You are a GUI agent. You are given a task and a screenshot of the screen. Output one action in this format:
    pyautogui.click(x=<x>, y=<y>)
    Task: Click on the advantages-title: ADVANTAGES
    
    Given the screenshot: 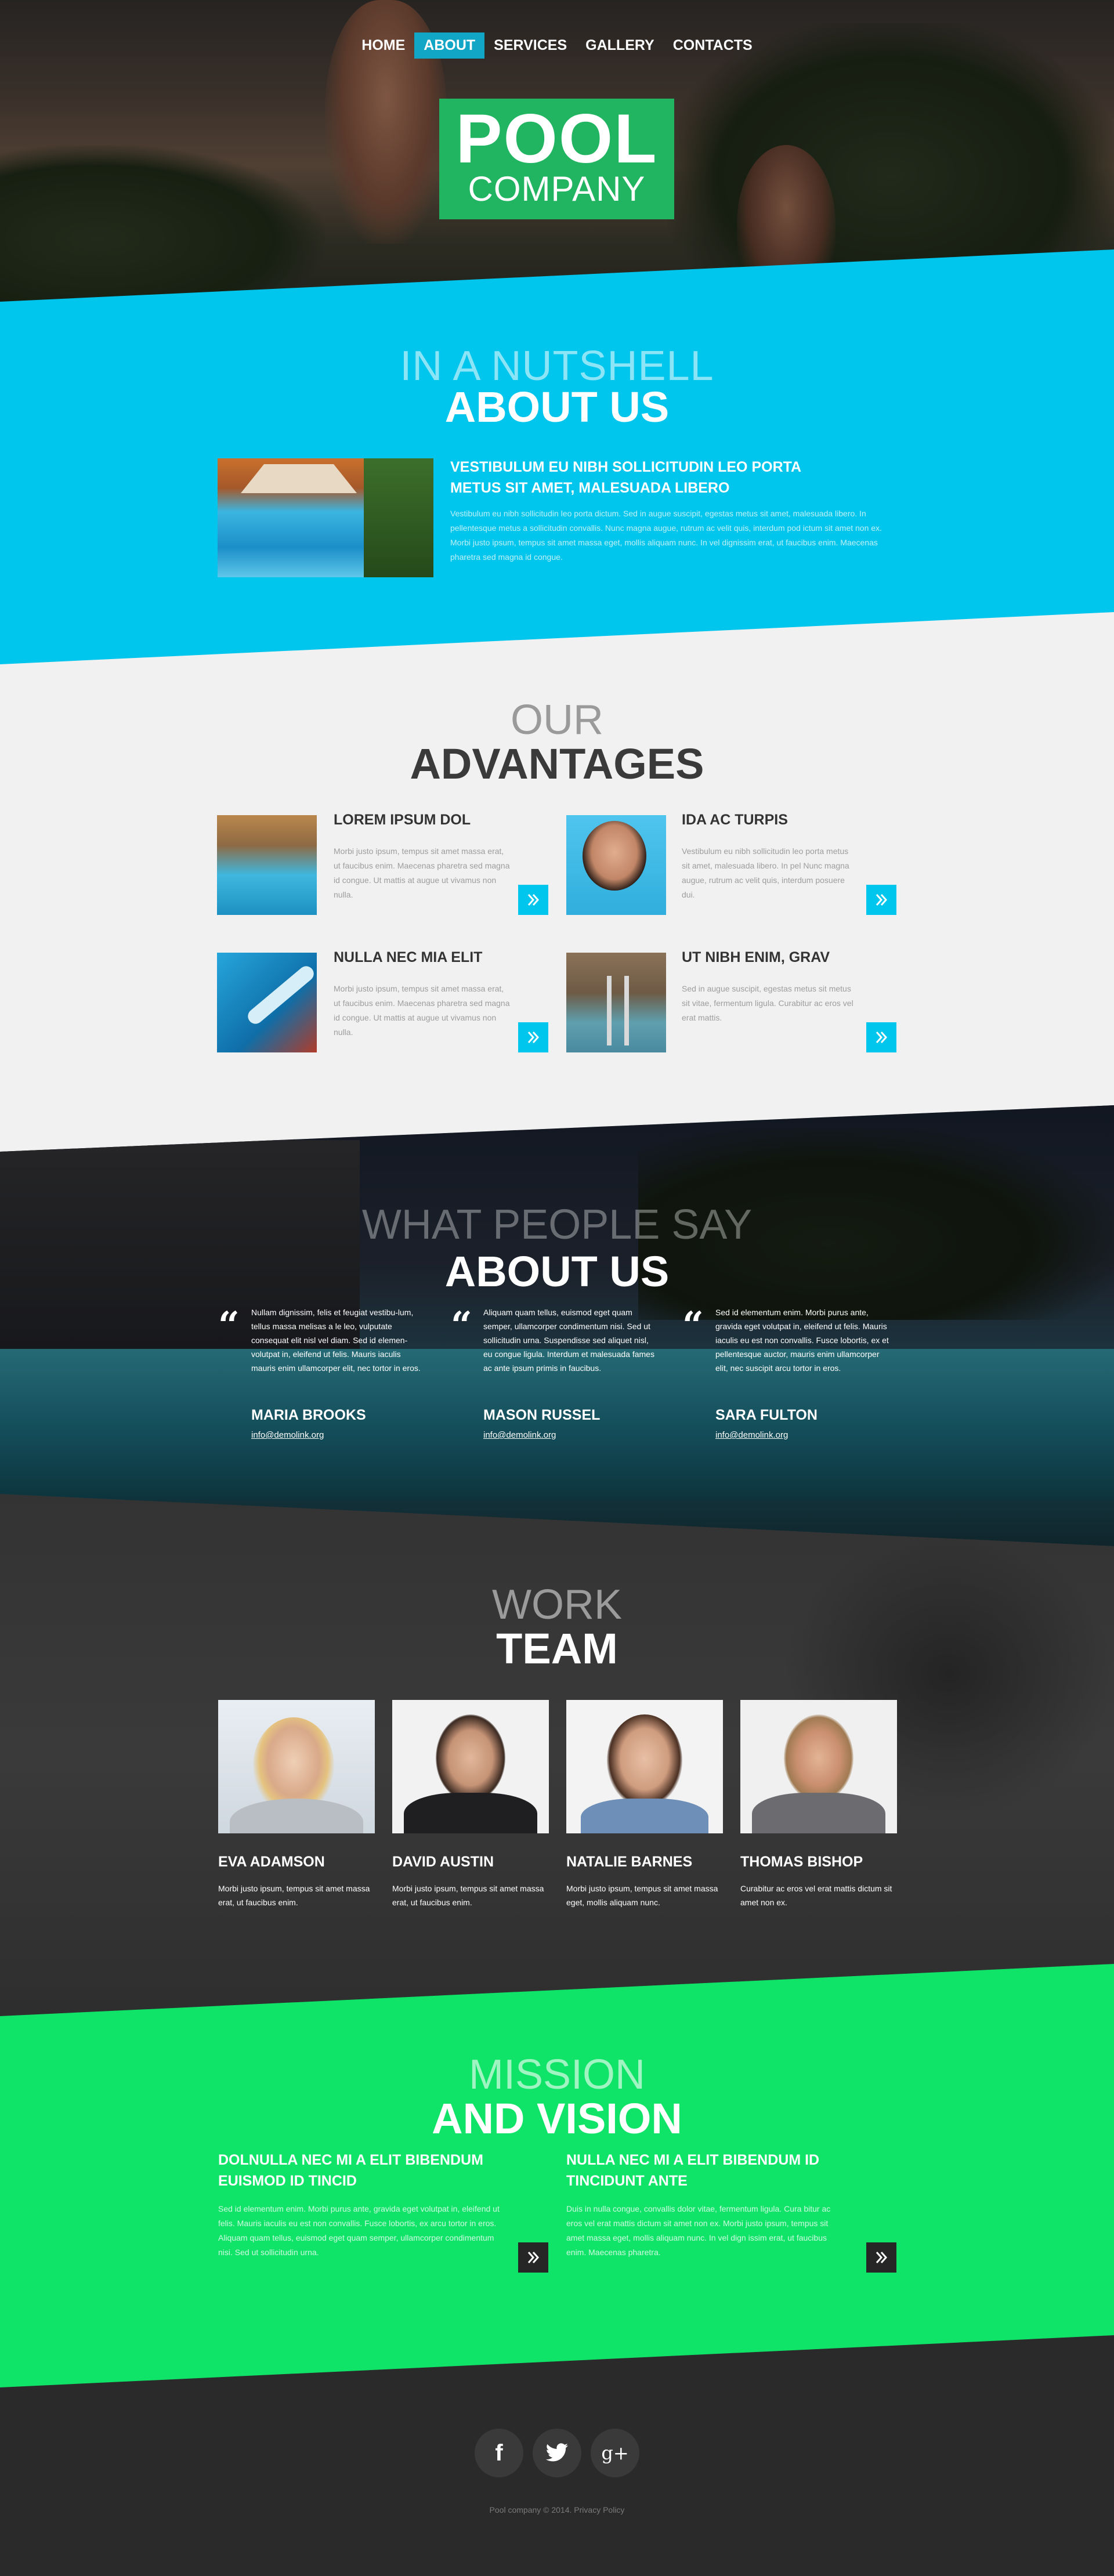 What is the action you would take?
    pyautogui.click(x=557, y=764)
    